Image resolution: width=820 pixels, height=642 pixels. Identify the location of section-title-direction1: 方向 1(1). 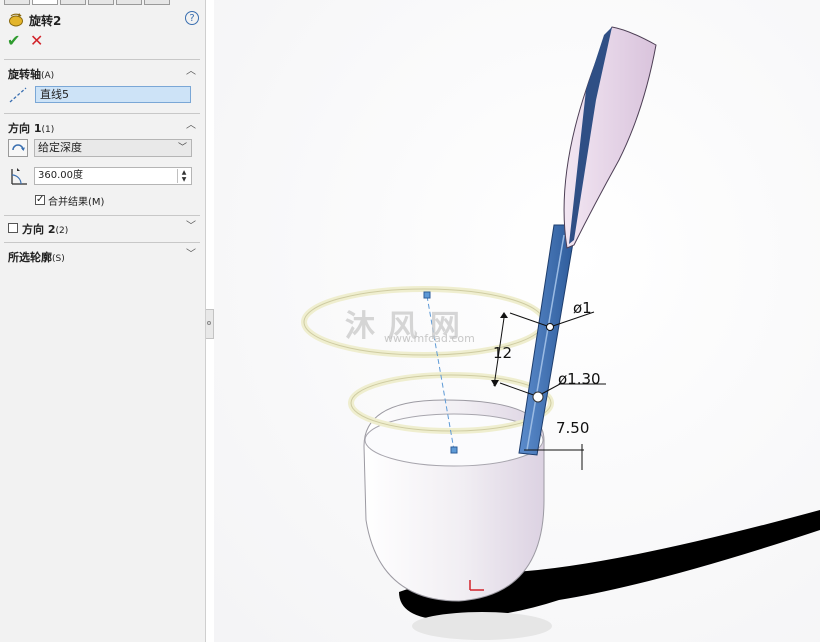
(31, 128).